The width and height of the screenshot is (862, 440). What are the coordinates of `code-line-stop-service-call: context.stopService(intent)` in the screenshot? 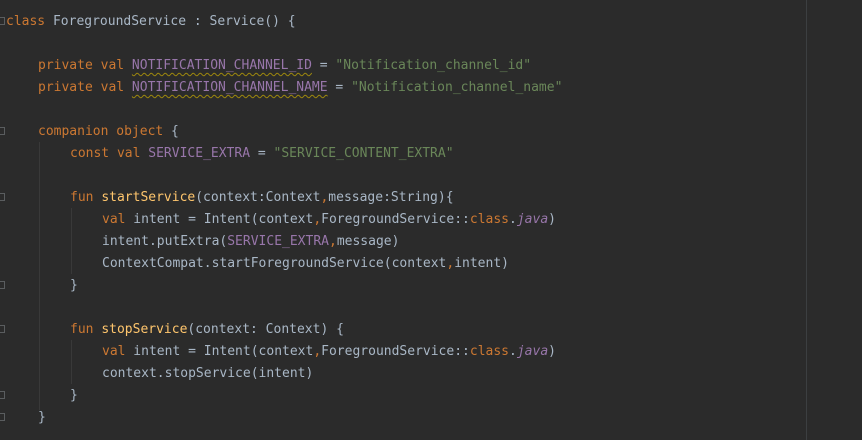 It's located at (207, 374).